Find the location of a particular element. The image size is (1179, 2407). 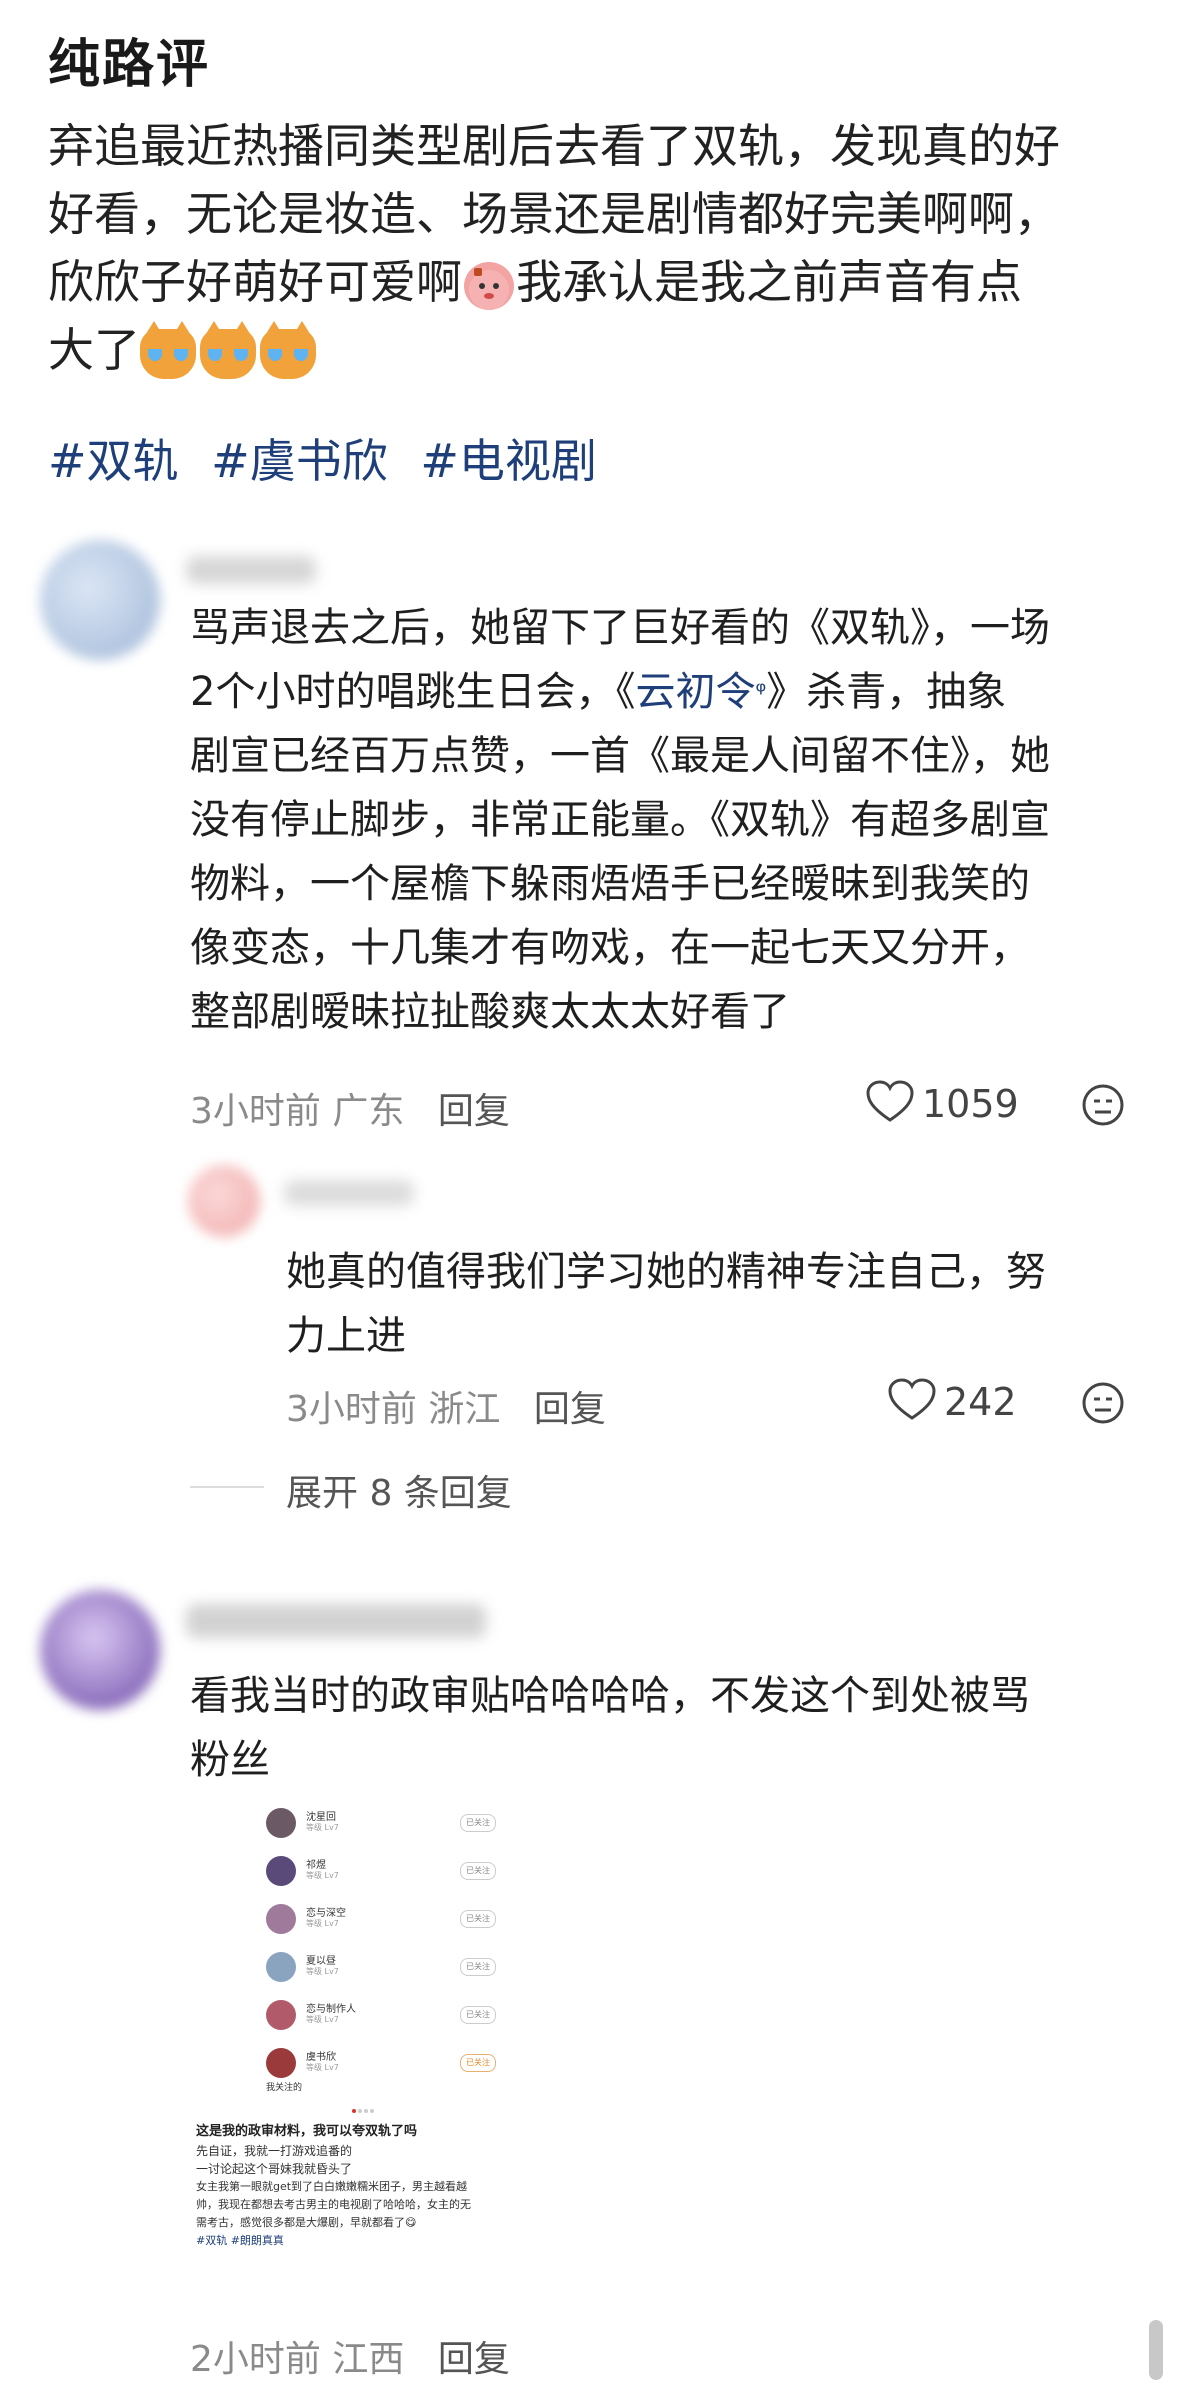

divider is located at coordinates (227, 1487).